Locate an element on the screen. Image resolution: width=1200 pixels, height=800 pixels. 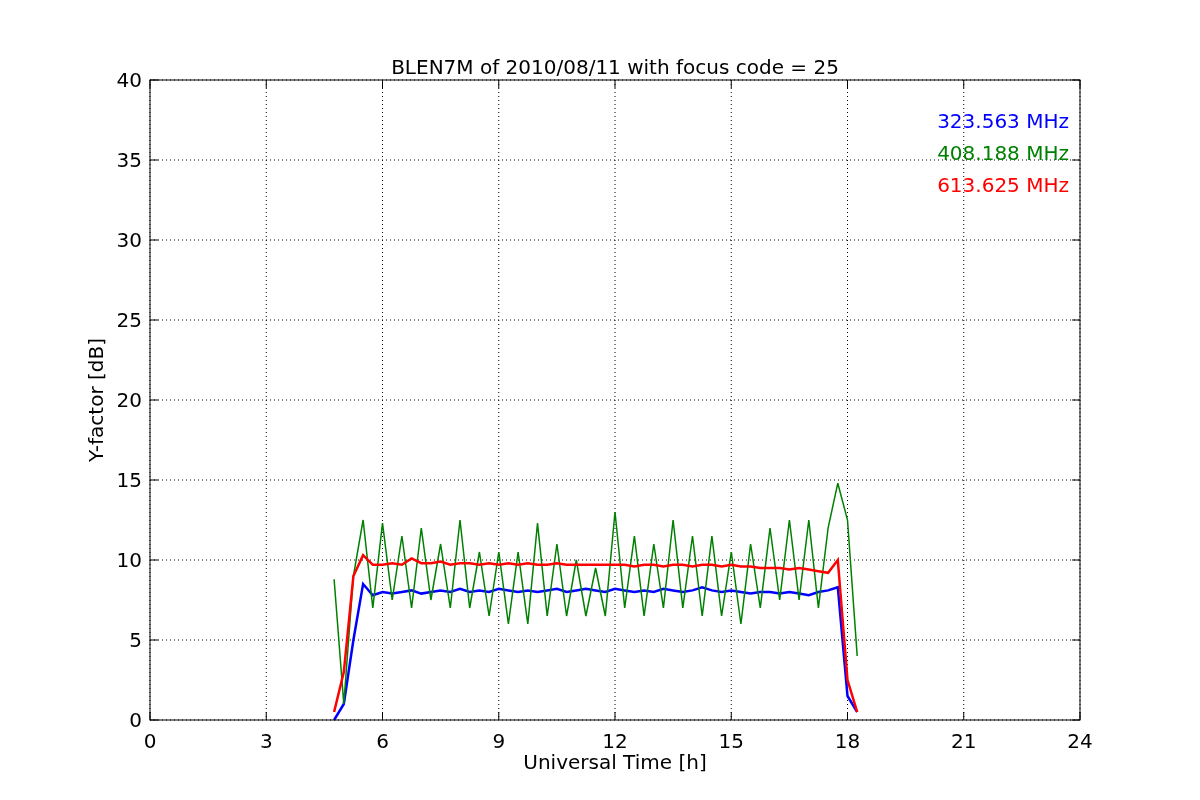
legend-label: 323.563 MHz is located at coordinates (1003, 121).